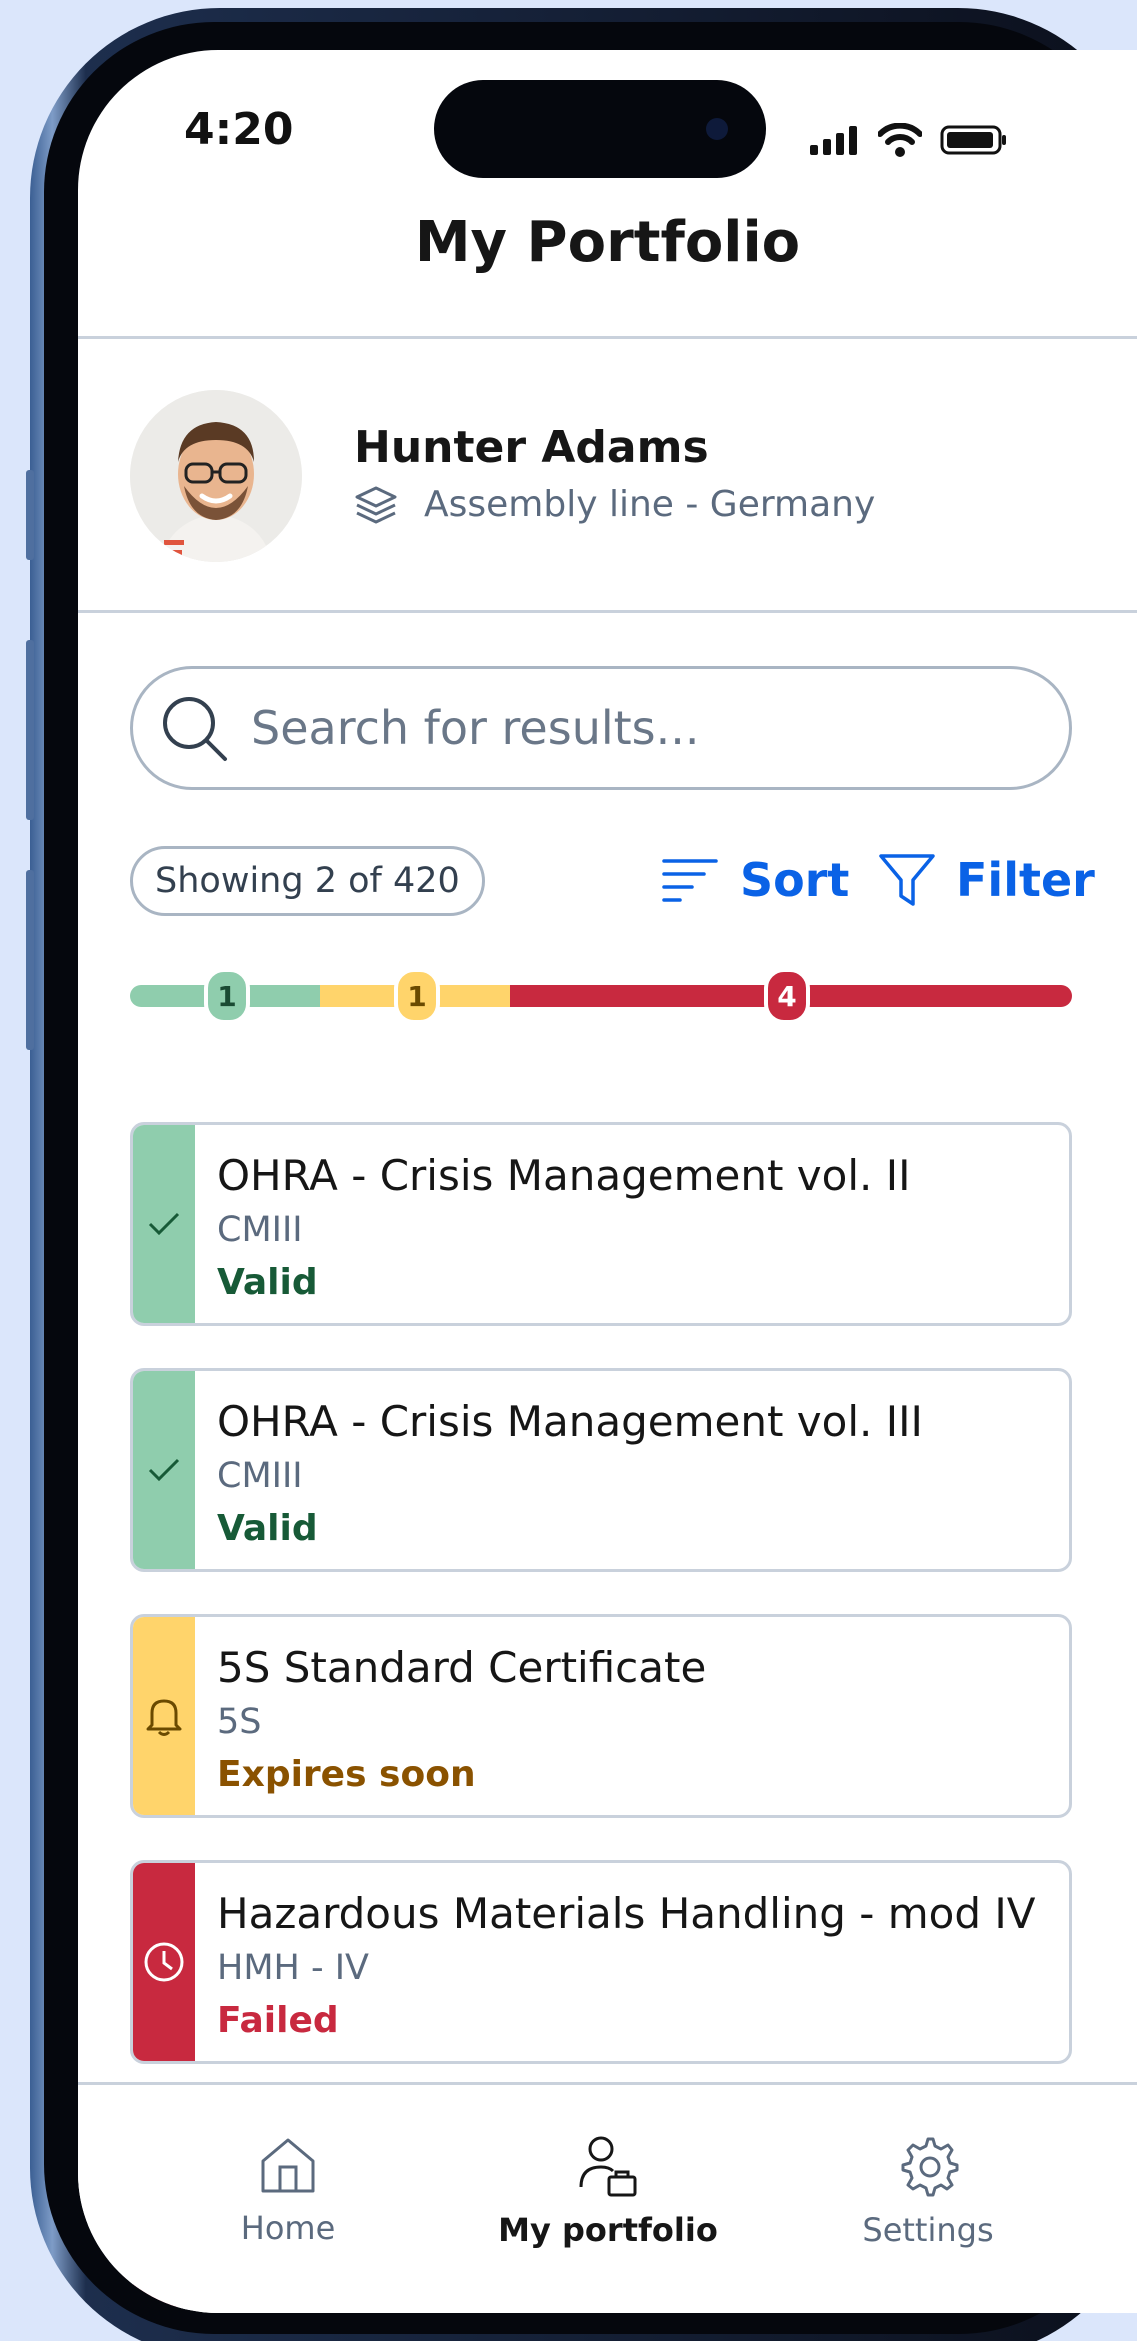 The width and height of the screenshot is (1137, 2341). I want to click on sort-icon, so click(690, 880).